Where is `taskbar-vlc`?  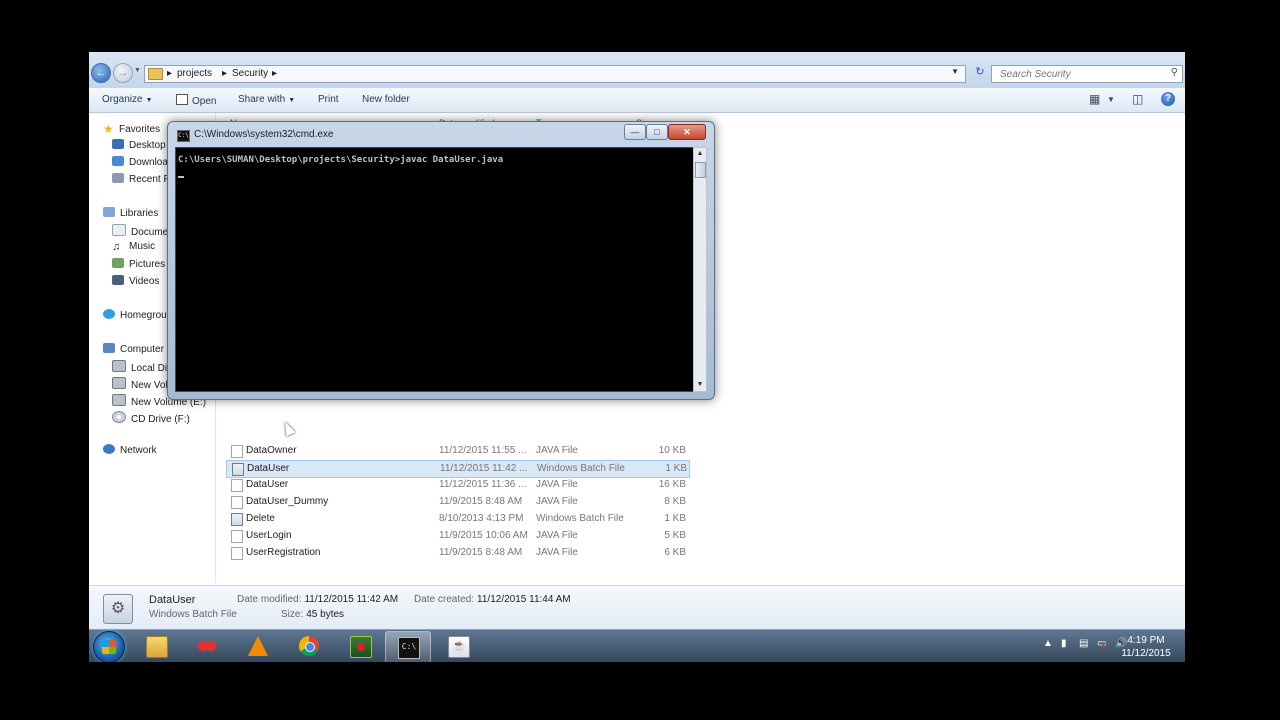 taskbar-vlc is located at coordinates (258, 646).